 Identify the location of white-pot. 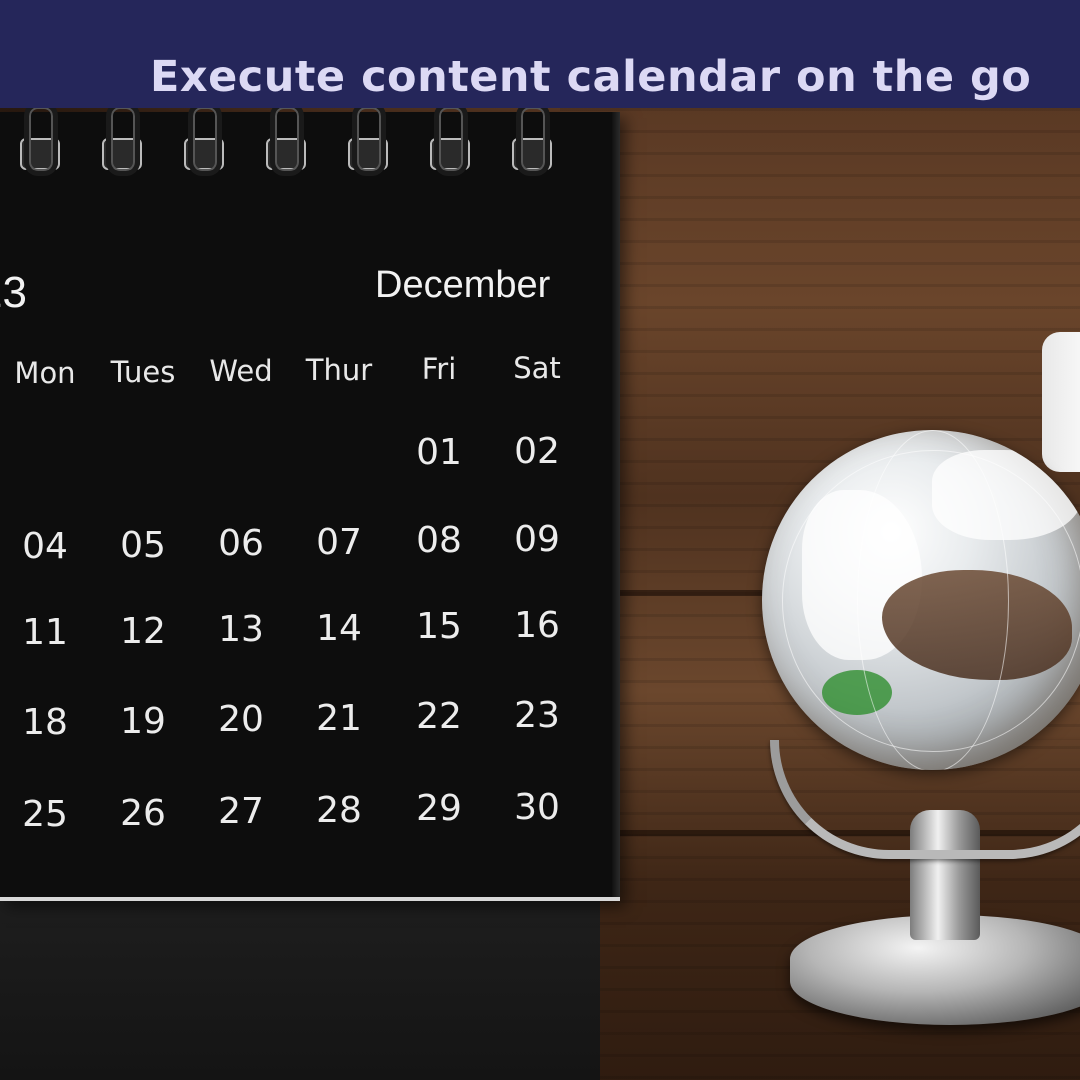
(1061, 402).